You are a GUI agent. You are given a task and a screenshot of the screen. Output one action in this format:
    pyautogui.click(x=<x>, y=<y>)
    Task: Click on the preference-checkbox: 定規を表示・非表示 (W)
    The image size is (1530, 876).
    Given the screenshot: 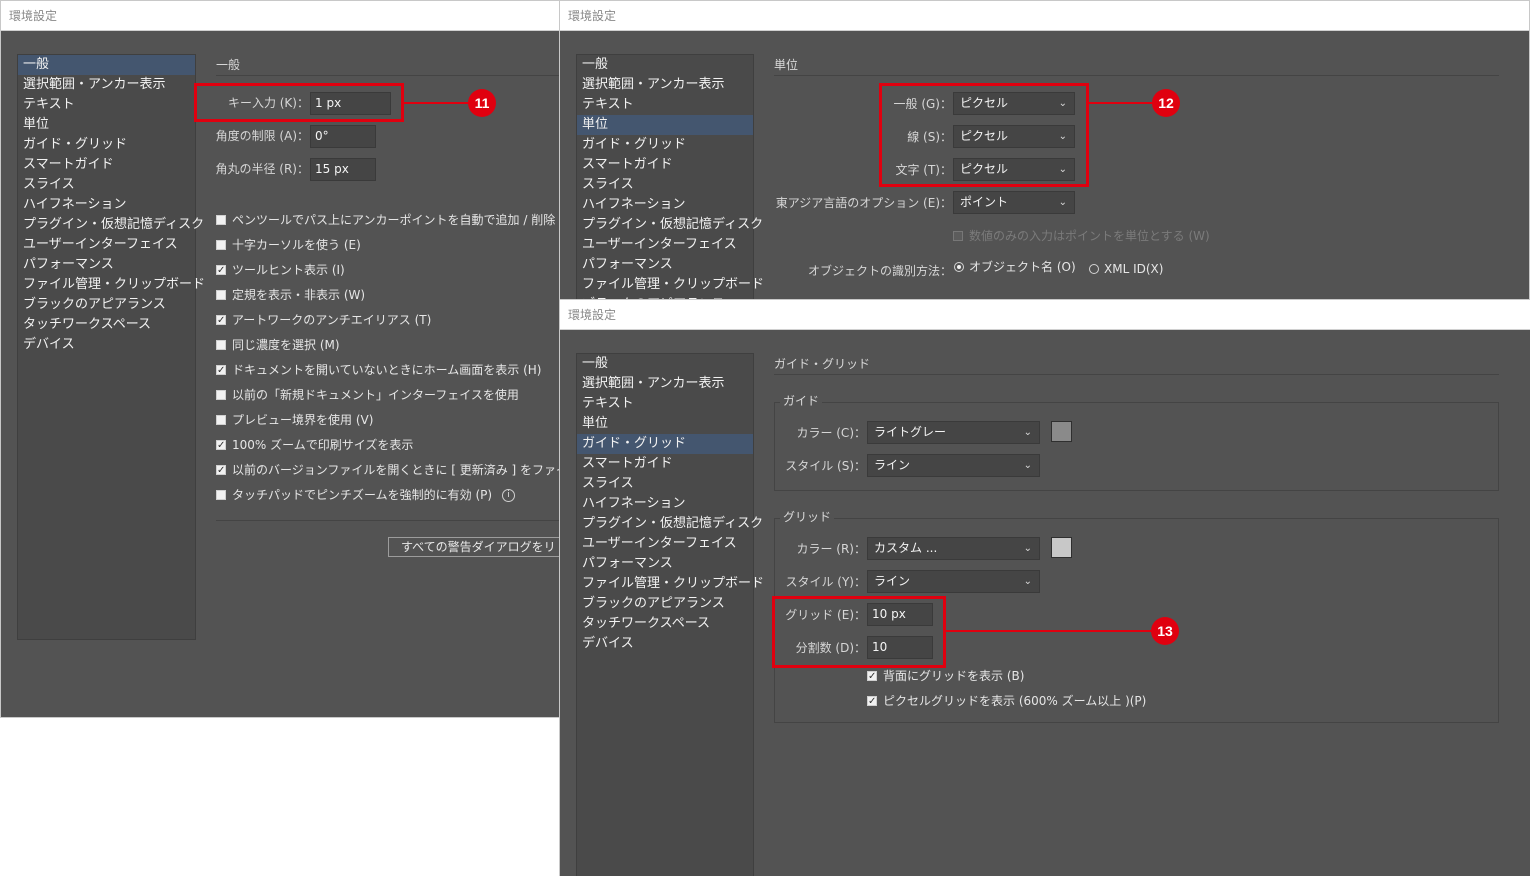 What is the action you would take?
    pyautogui.click(x=290, y=295)
    